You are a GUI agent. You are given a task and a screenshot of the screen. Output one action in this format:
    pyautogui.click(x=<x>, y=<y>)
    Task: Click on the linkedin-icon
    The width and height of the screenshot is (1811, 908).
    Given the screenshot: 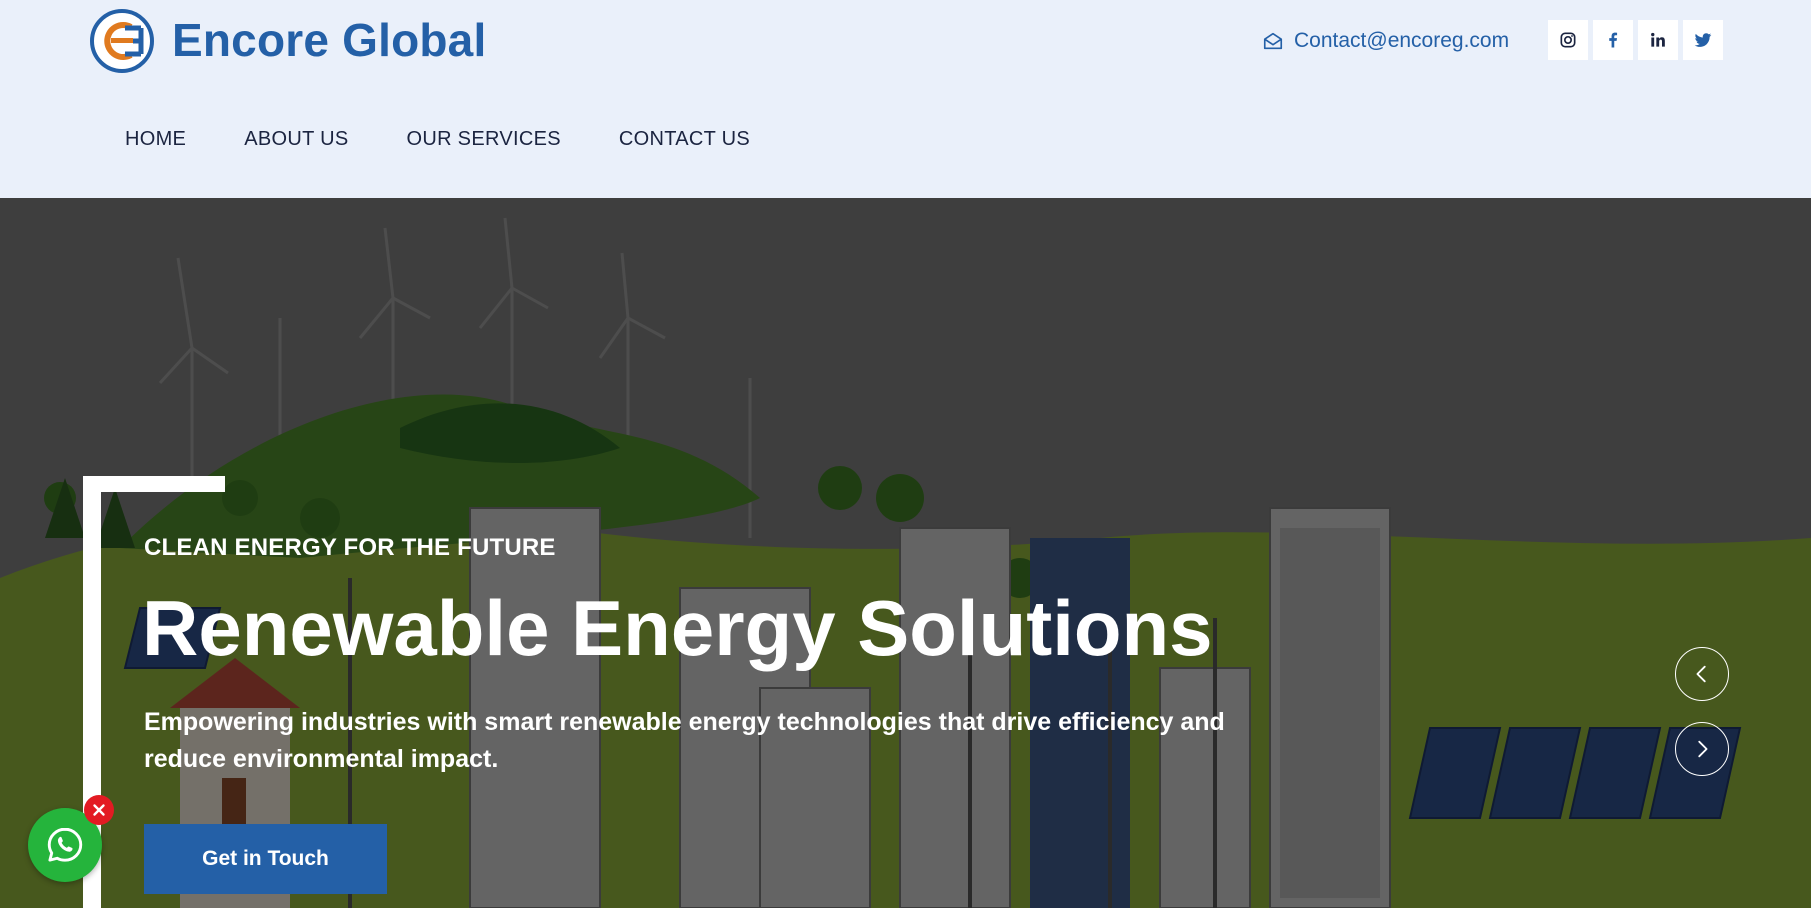 What is the action you would take?
    pyautogui.click(x=1658, y=39)
    